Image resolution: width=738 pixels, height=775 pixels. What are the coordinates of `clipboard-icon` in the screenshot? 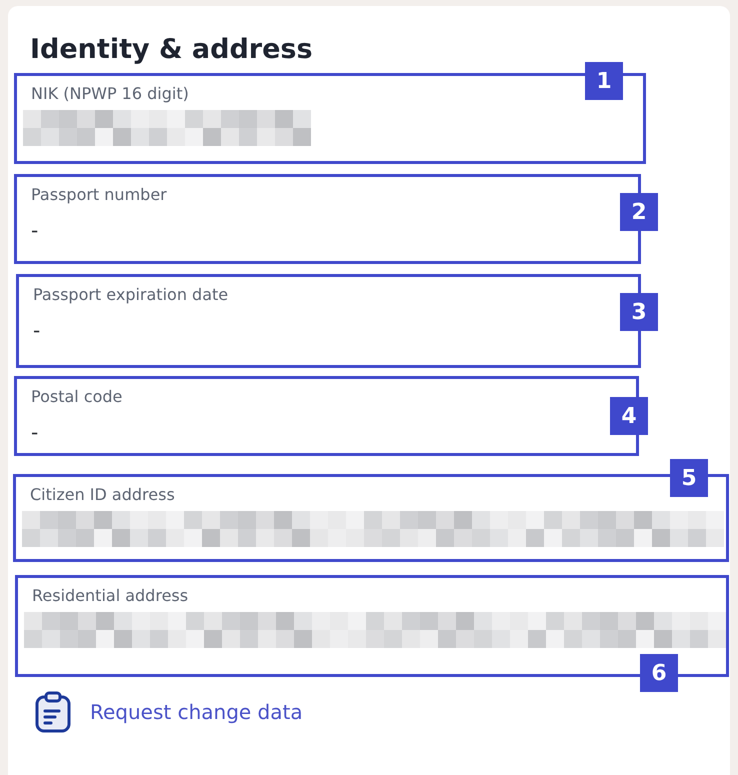 It's located at (53, 712).